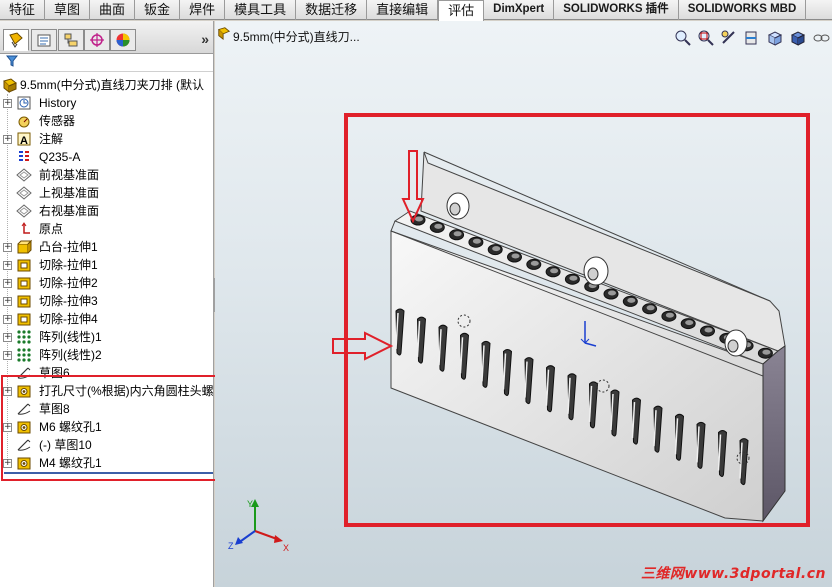 This screenshot has height=587, width=832. I want to click on tree-node: Q235-A, so click(106, 157).